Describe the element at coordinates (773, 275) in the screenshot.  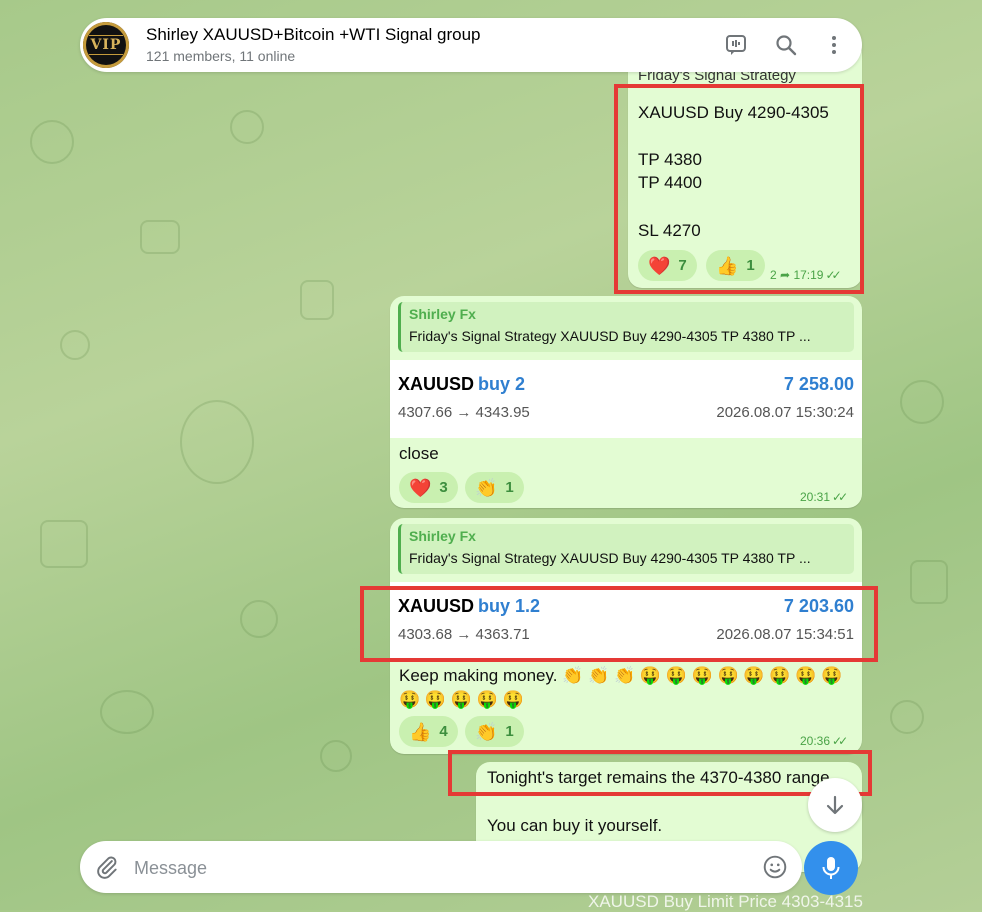
I see `forward-count: 2` at that location.